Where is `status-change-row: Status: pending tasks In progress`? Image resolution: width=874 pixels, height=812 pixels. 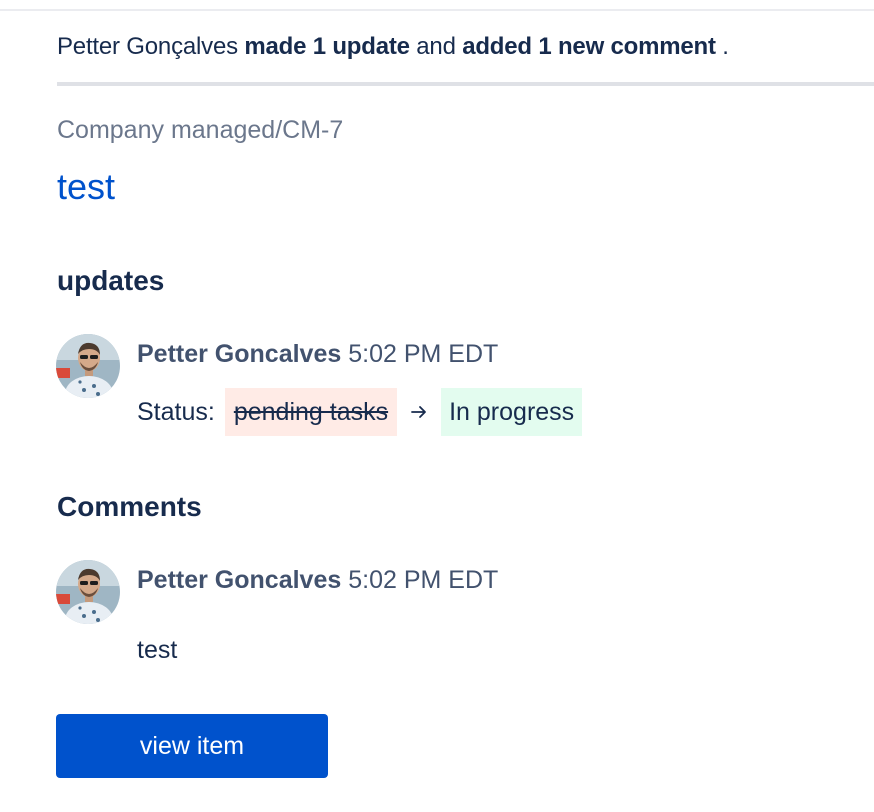 status-change-row: Status: pending tasks In progress is located at coordinates (360, 412).